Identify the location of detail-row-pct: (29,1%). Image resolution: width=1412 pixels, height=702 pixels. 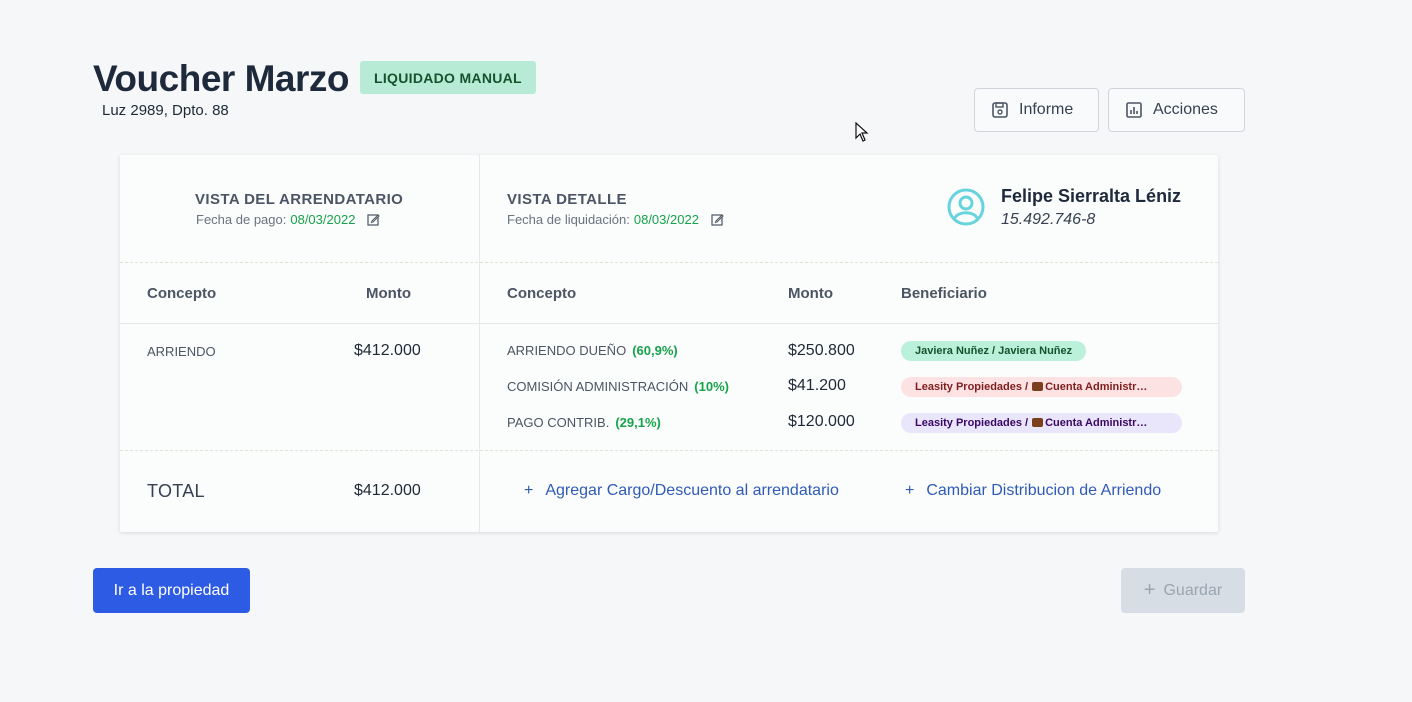
(638, 422).